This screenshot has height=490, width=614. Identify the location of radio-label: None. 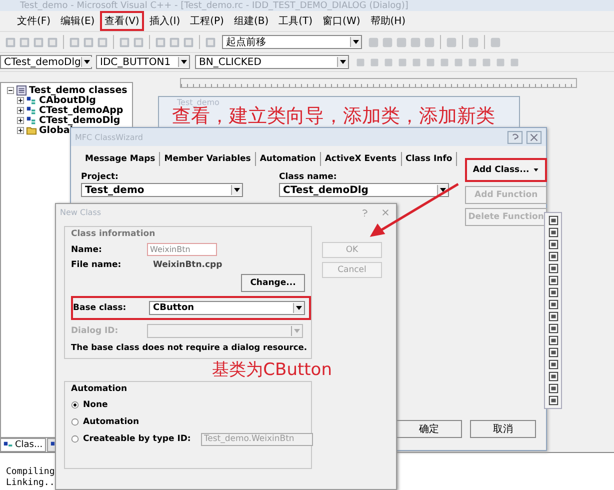
(95, 405).